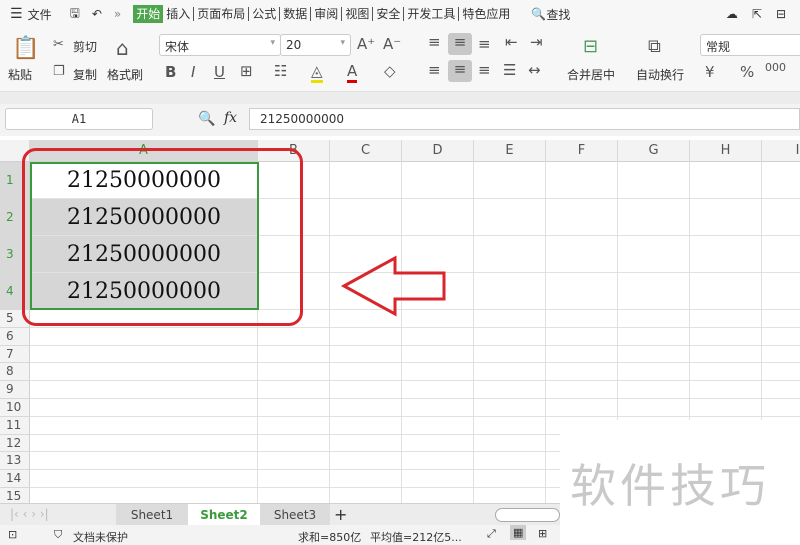 This screenshot has width=800, height=545. Describe the element at coordinates (152, 515) in the screenshot. I see `sheet-tab-1: Sheet1` at that location.